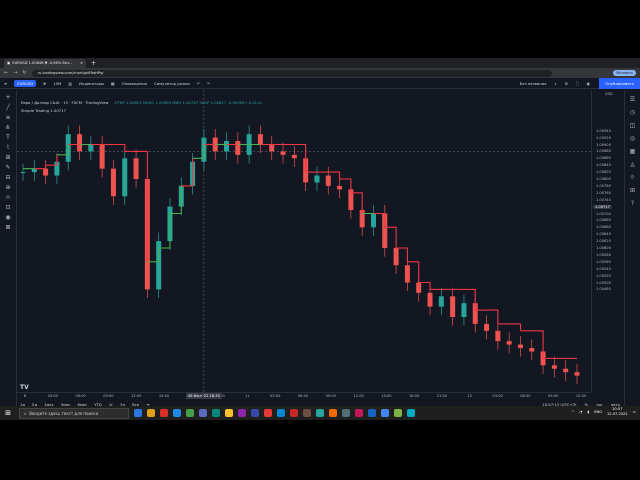  Describe the element at coordinates (8, 107) in the screenshot. I see `trend-line-icon: ╱` at that location.